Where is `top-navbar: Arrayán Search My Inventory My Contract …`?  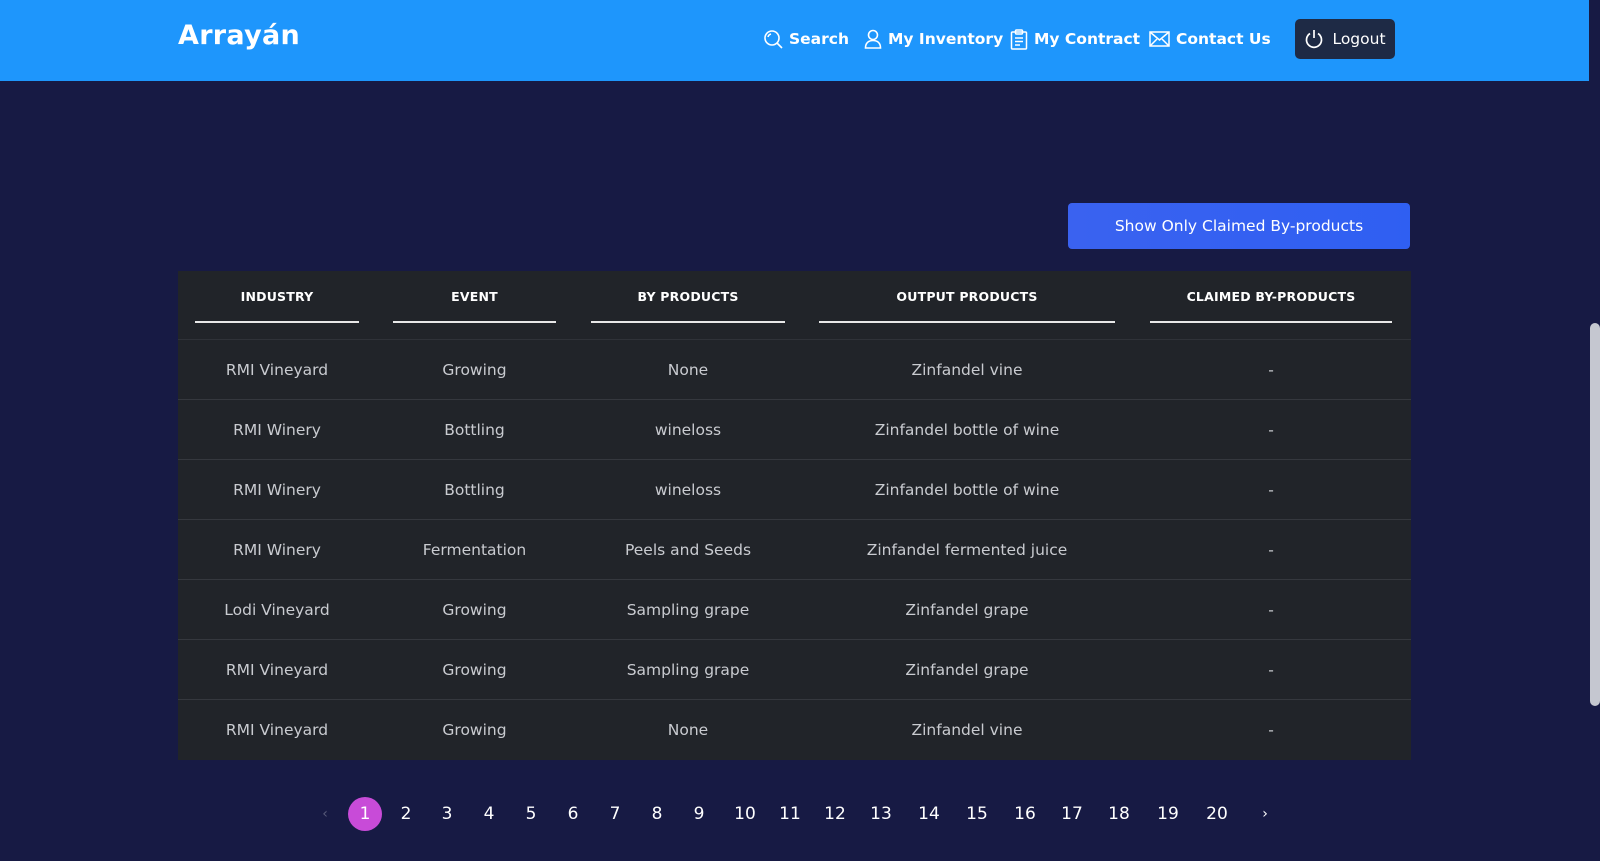
top-navbar: Arrayán Search My Inventory My Contract … is located at coordinates (794, 40).